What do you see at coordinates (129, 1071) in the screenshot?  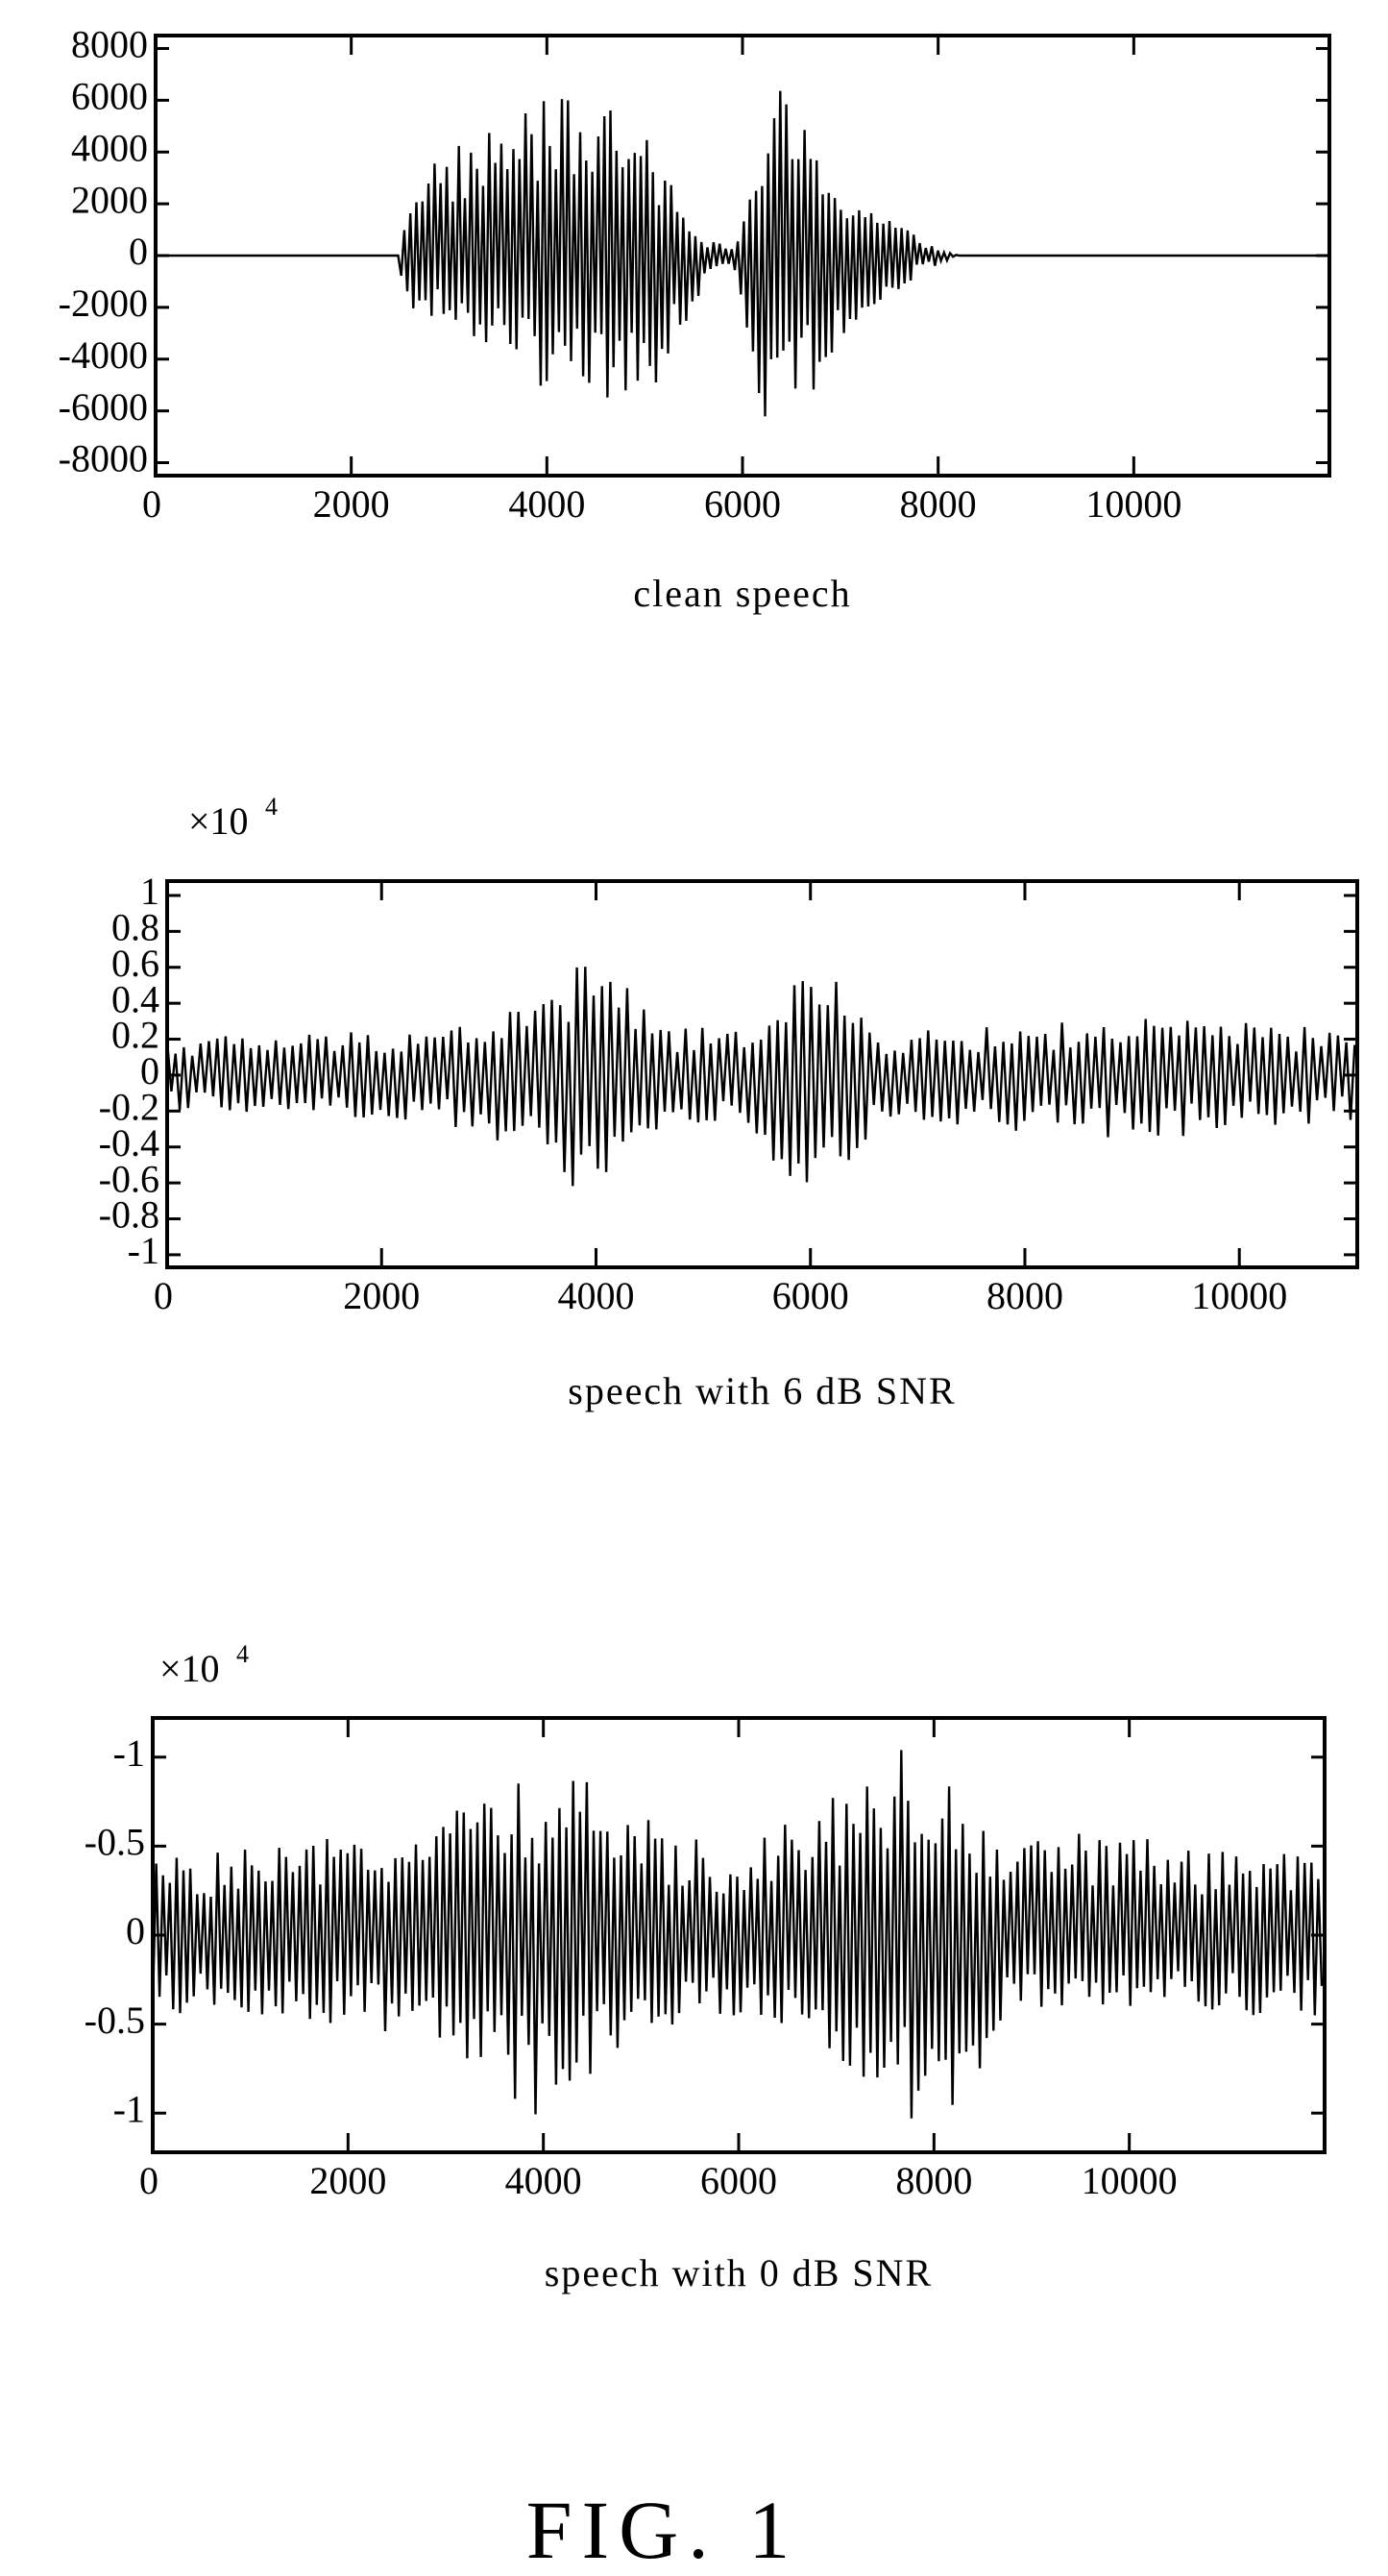 I see `y-tick-labels: 10.80.60.40.20-0.2-0.4-0.6-0.8-1` at bounding box center [129, 1071].